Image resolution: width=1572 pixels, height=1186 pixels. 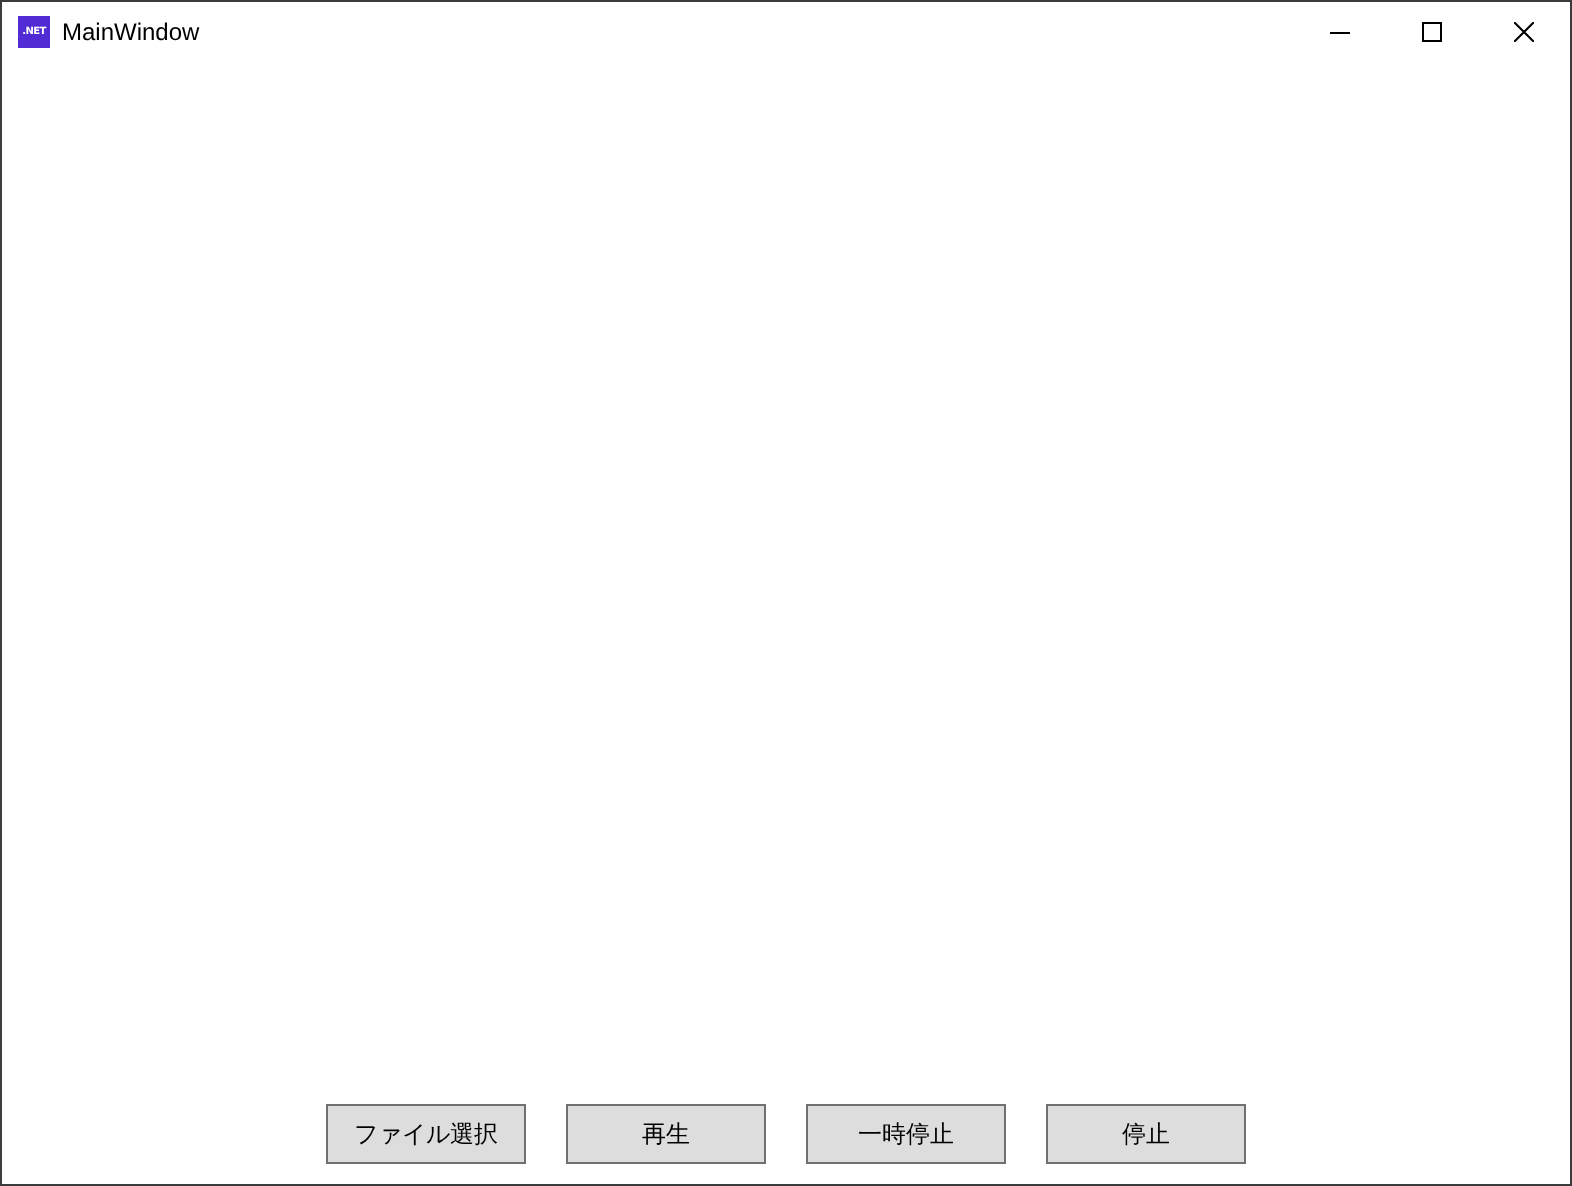 What do you see at coordinates (1146, 1134) in the screenshot?
I see `action-button: 停止` at bounding box center [1146, 1134].